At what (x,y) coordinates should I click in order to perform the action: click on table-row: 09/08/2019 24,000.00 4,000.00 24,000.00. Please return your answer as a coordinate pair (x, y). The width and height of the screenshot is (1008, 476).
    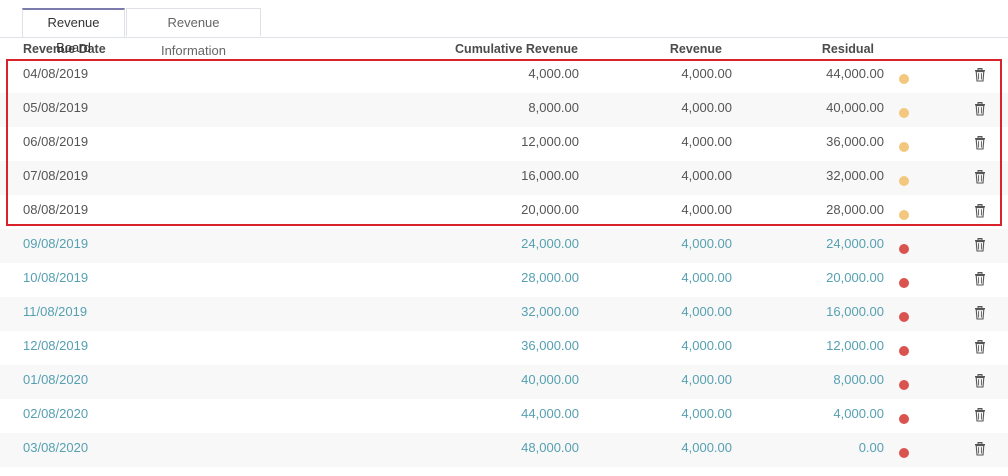
    Looking at the image, I should click on (504, 246).